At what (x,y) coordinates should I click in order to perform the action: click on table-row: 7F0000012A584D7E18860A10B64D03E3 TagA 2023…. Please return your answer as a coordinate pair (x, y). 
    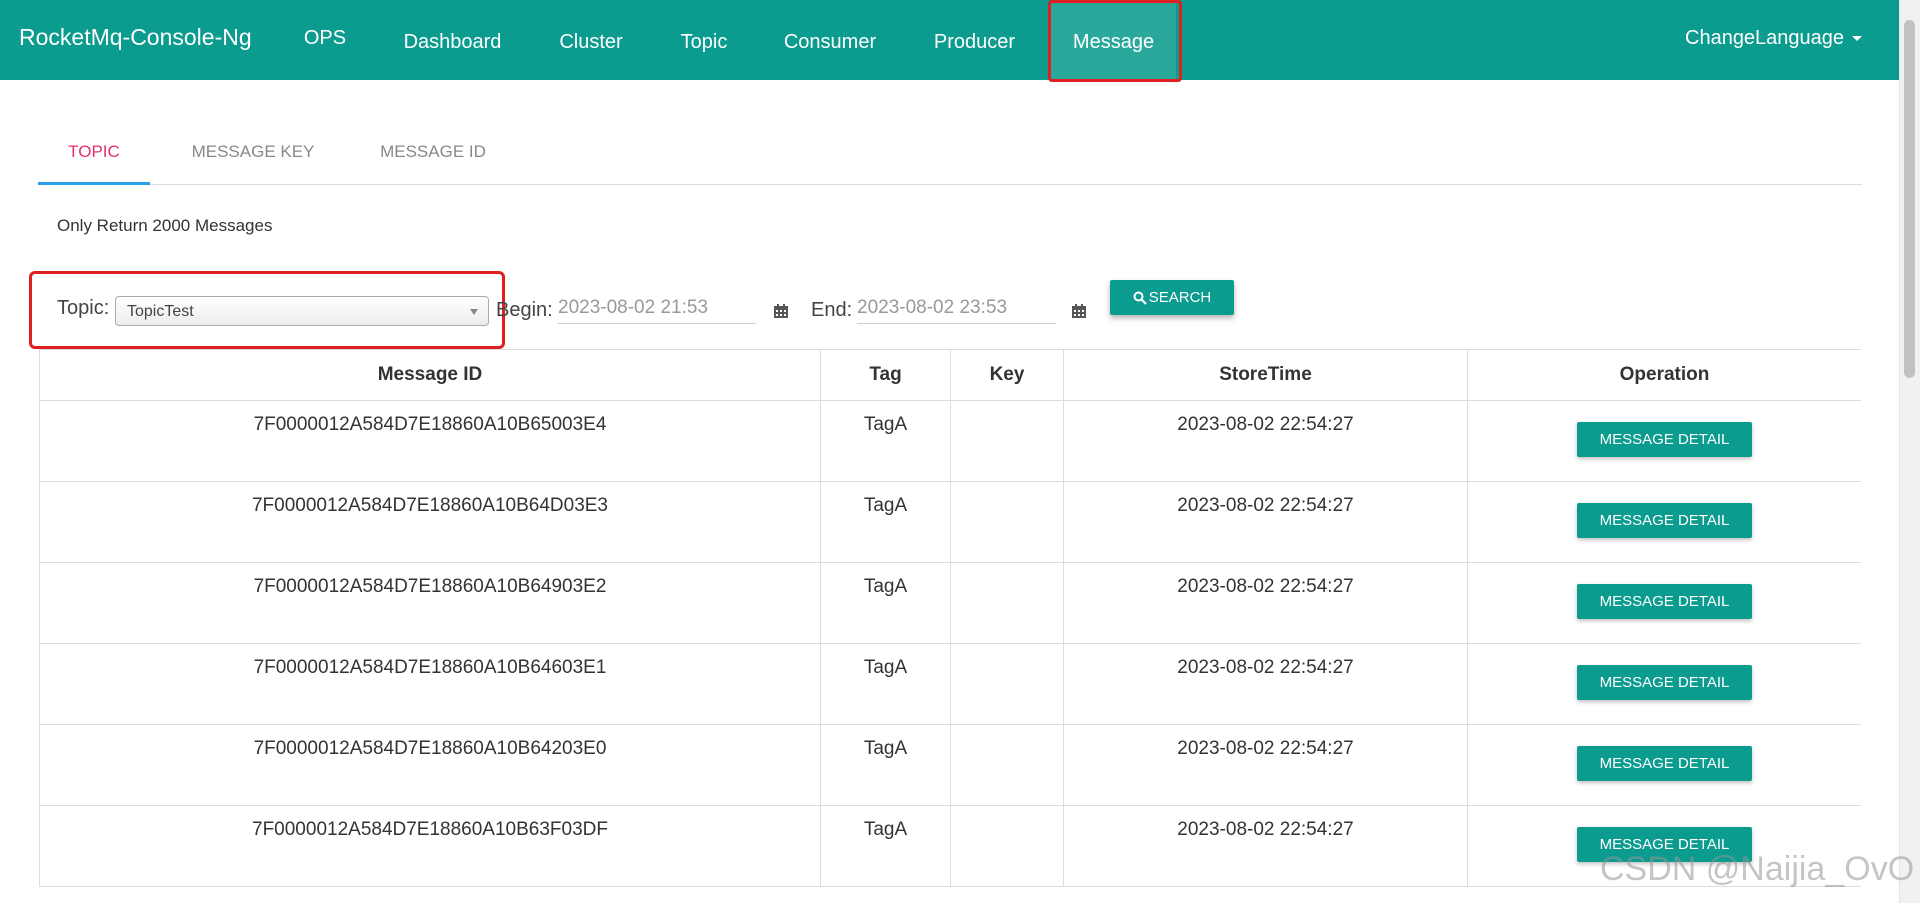
    Looking at the image, I should click on (950, 522).